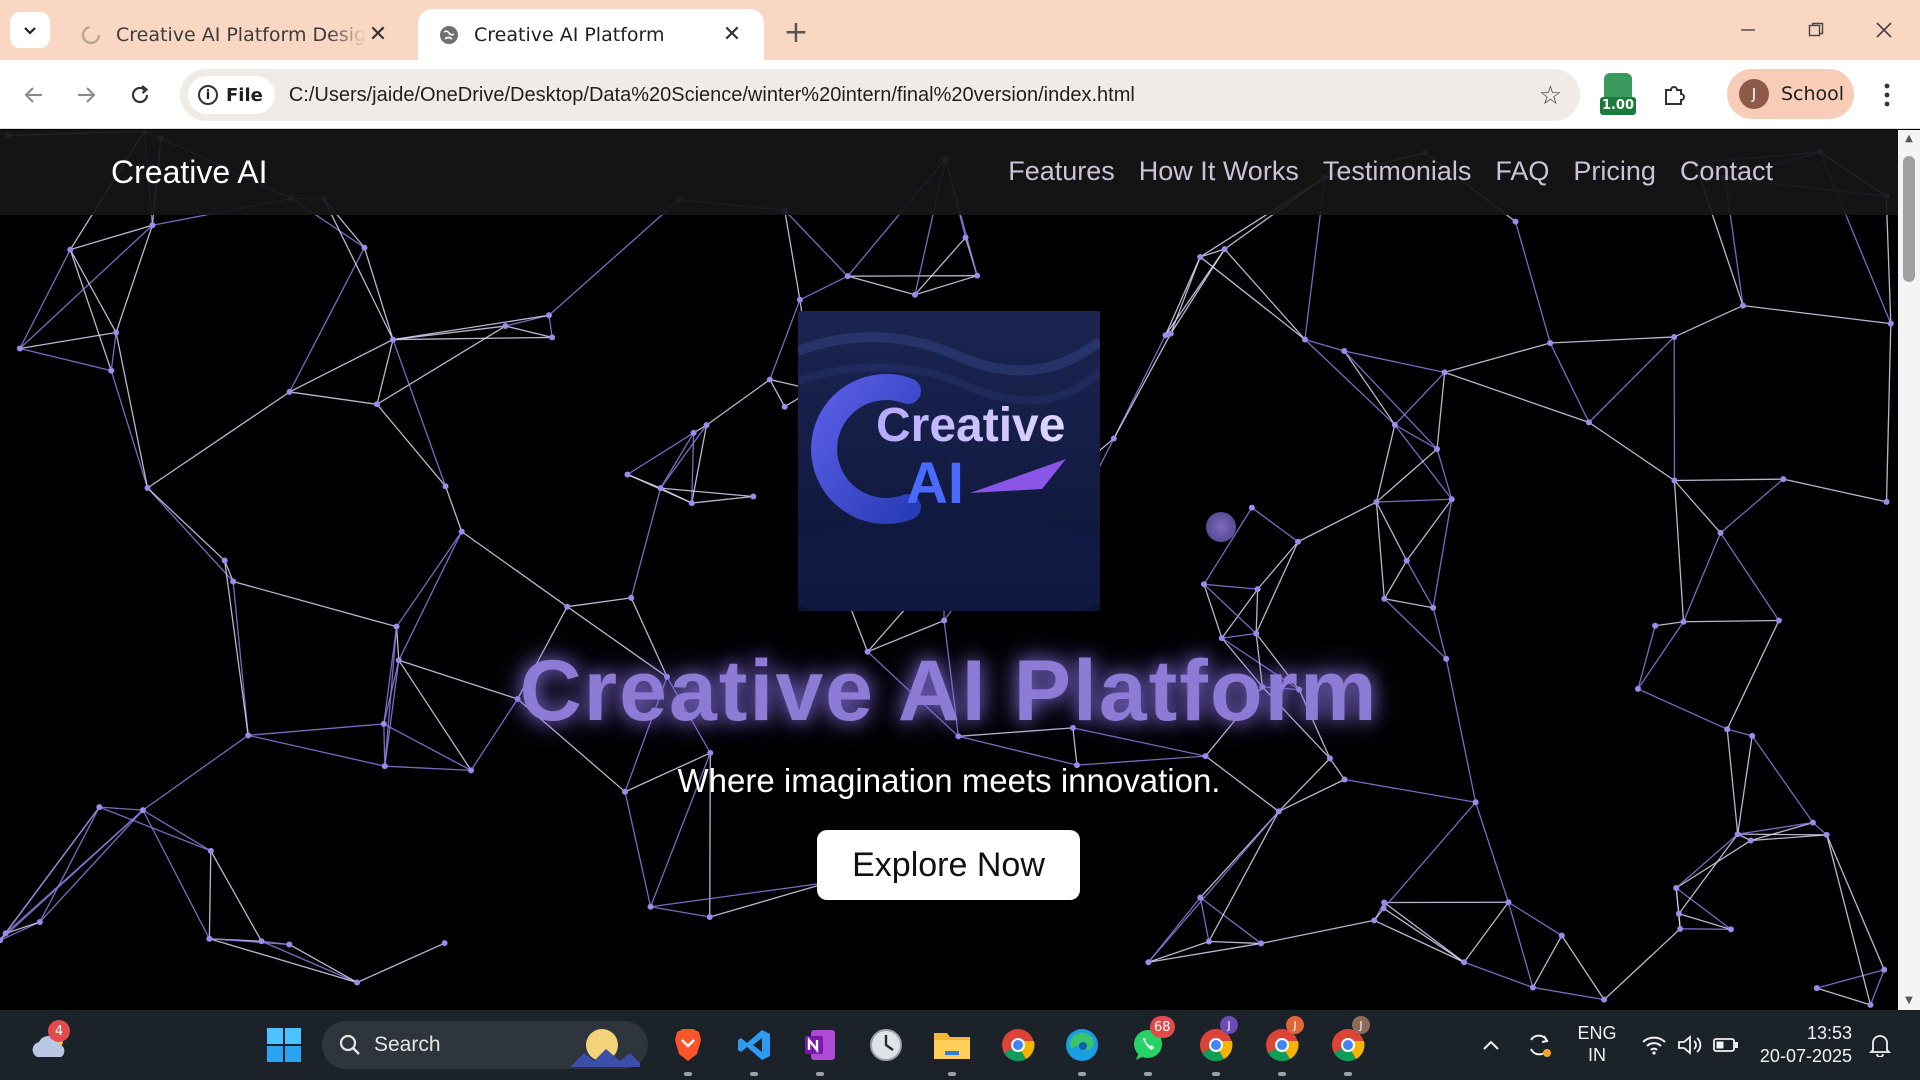  What do you see at coordinates (1909, 570) in the screenshot?
I see `page-scrollbar: ▲ ▼` at bounding box center [1909, 570].